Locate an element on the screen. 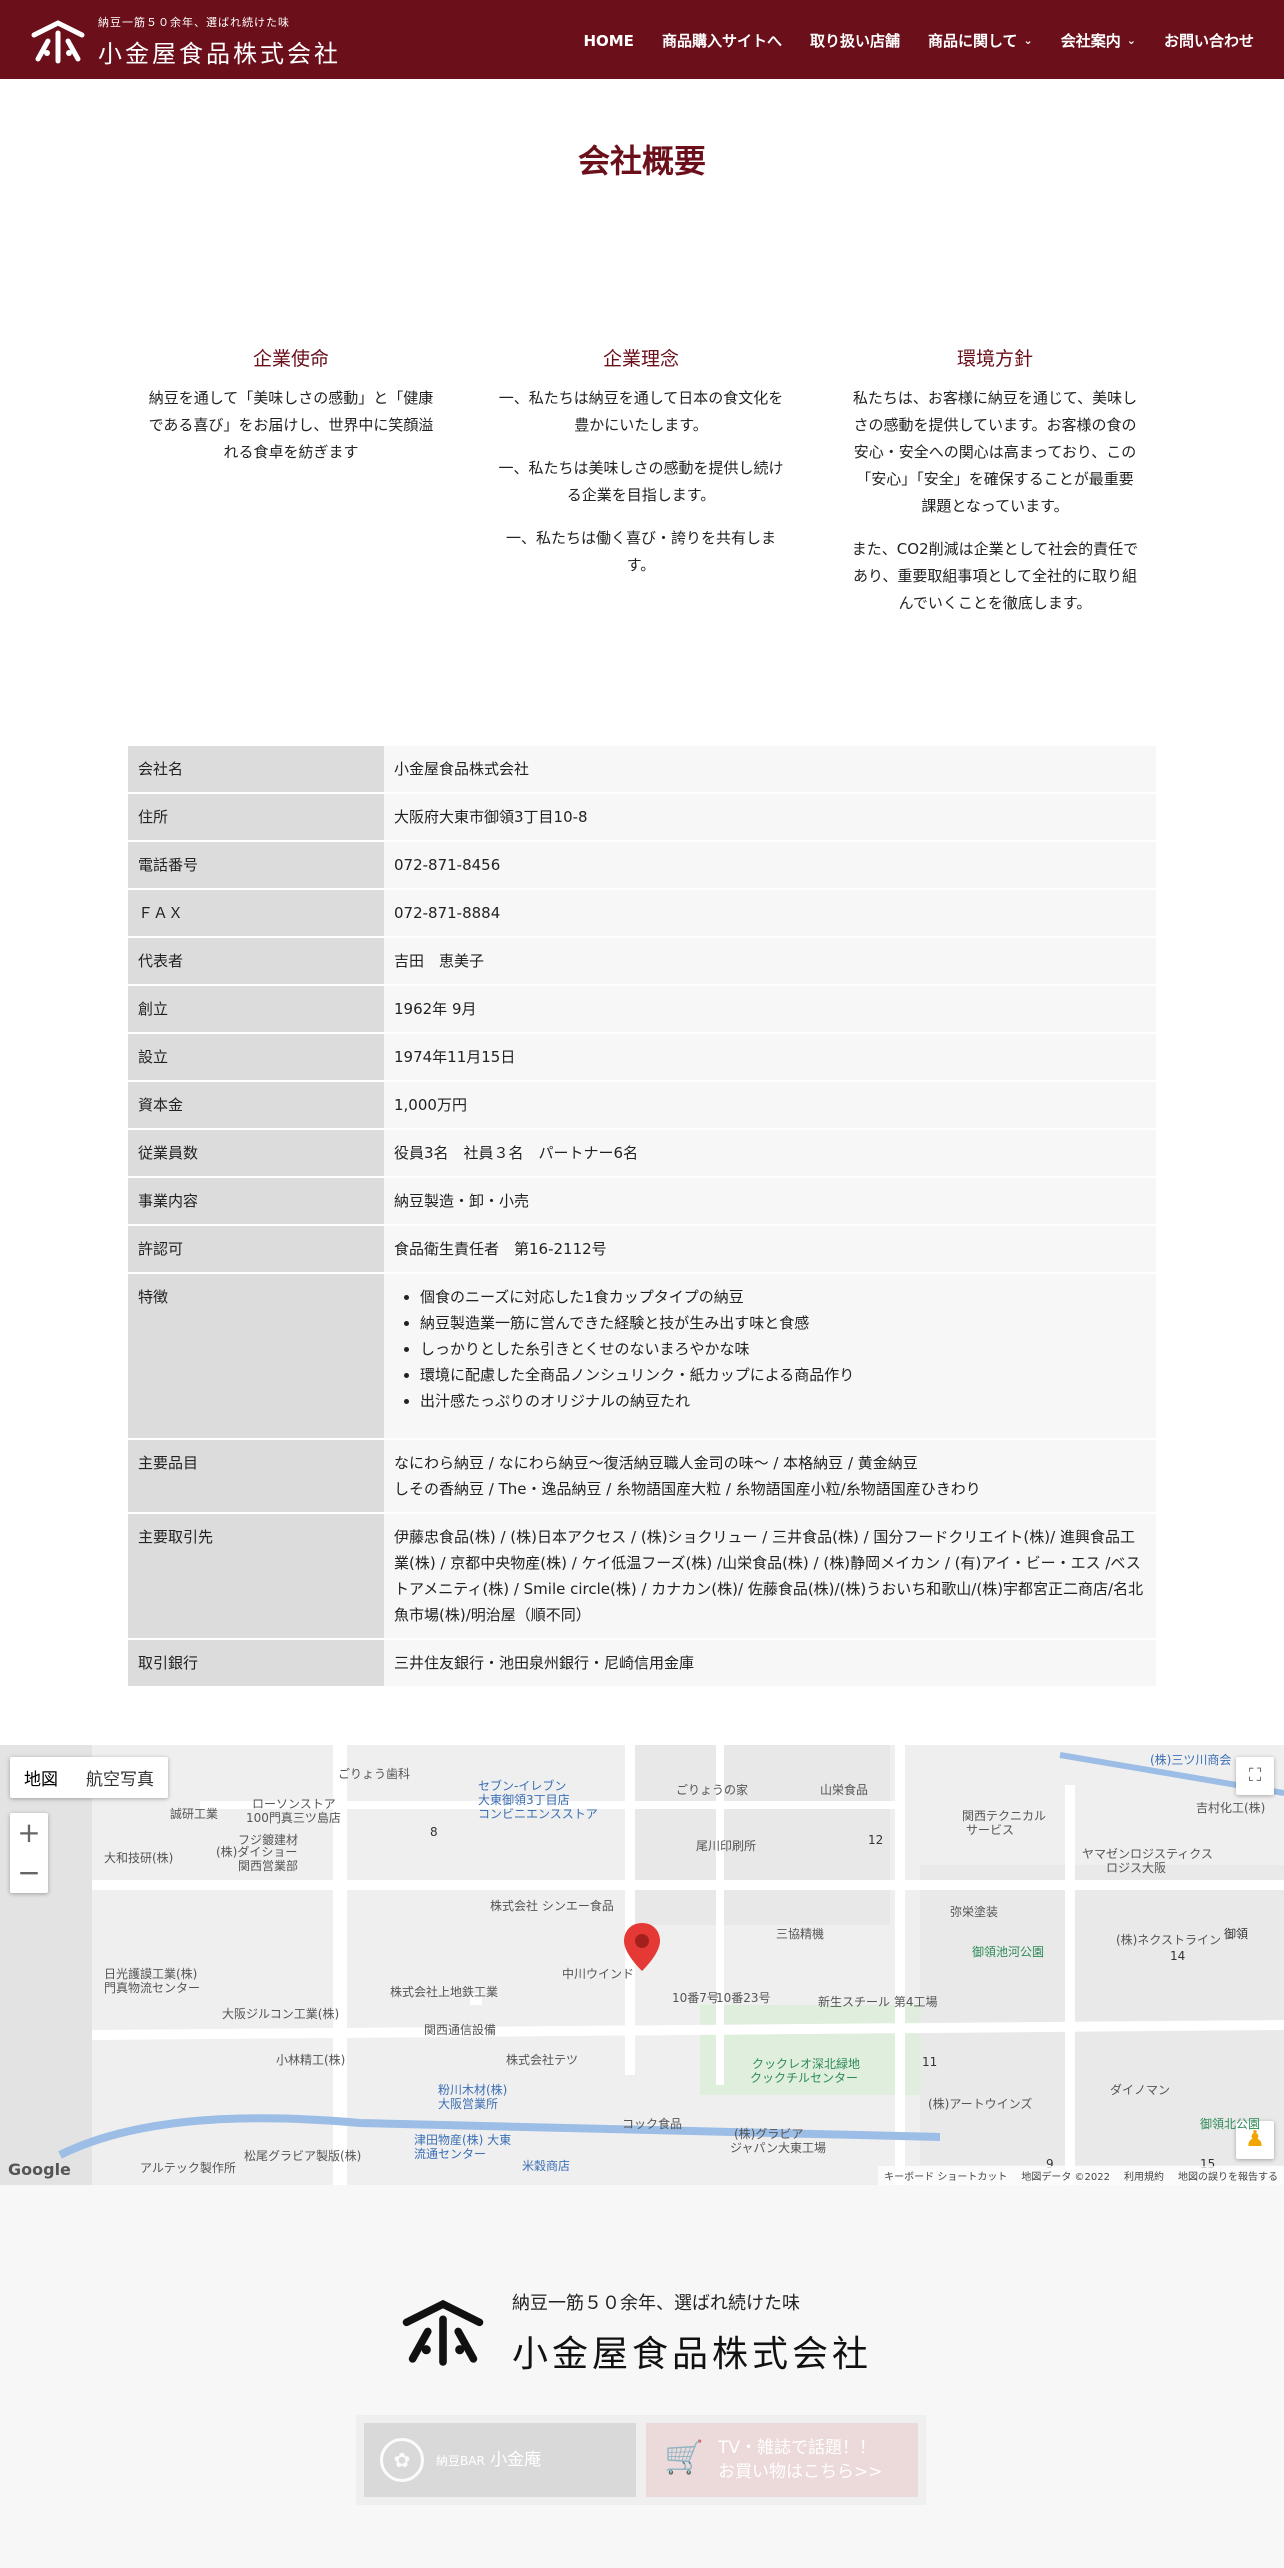 Image resolution: width=1284 pixels, height=2568 pixels. map-label: 10番7号 is located at coordinates (695, 1998).